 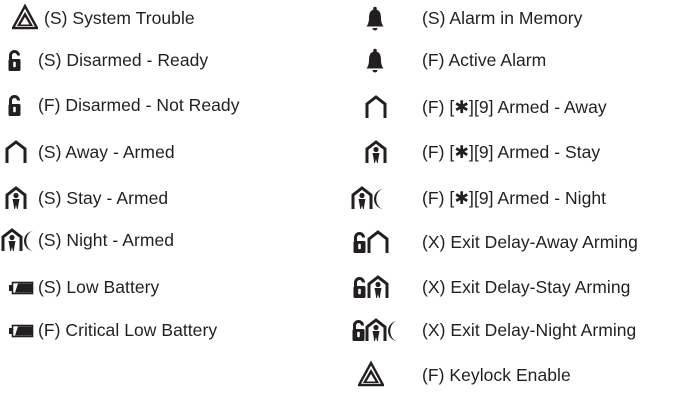 I want to click on legend-item-exit-delay-away: (X) Exit Delay-Away Arming, so click(x=518, y=242).